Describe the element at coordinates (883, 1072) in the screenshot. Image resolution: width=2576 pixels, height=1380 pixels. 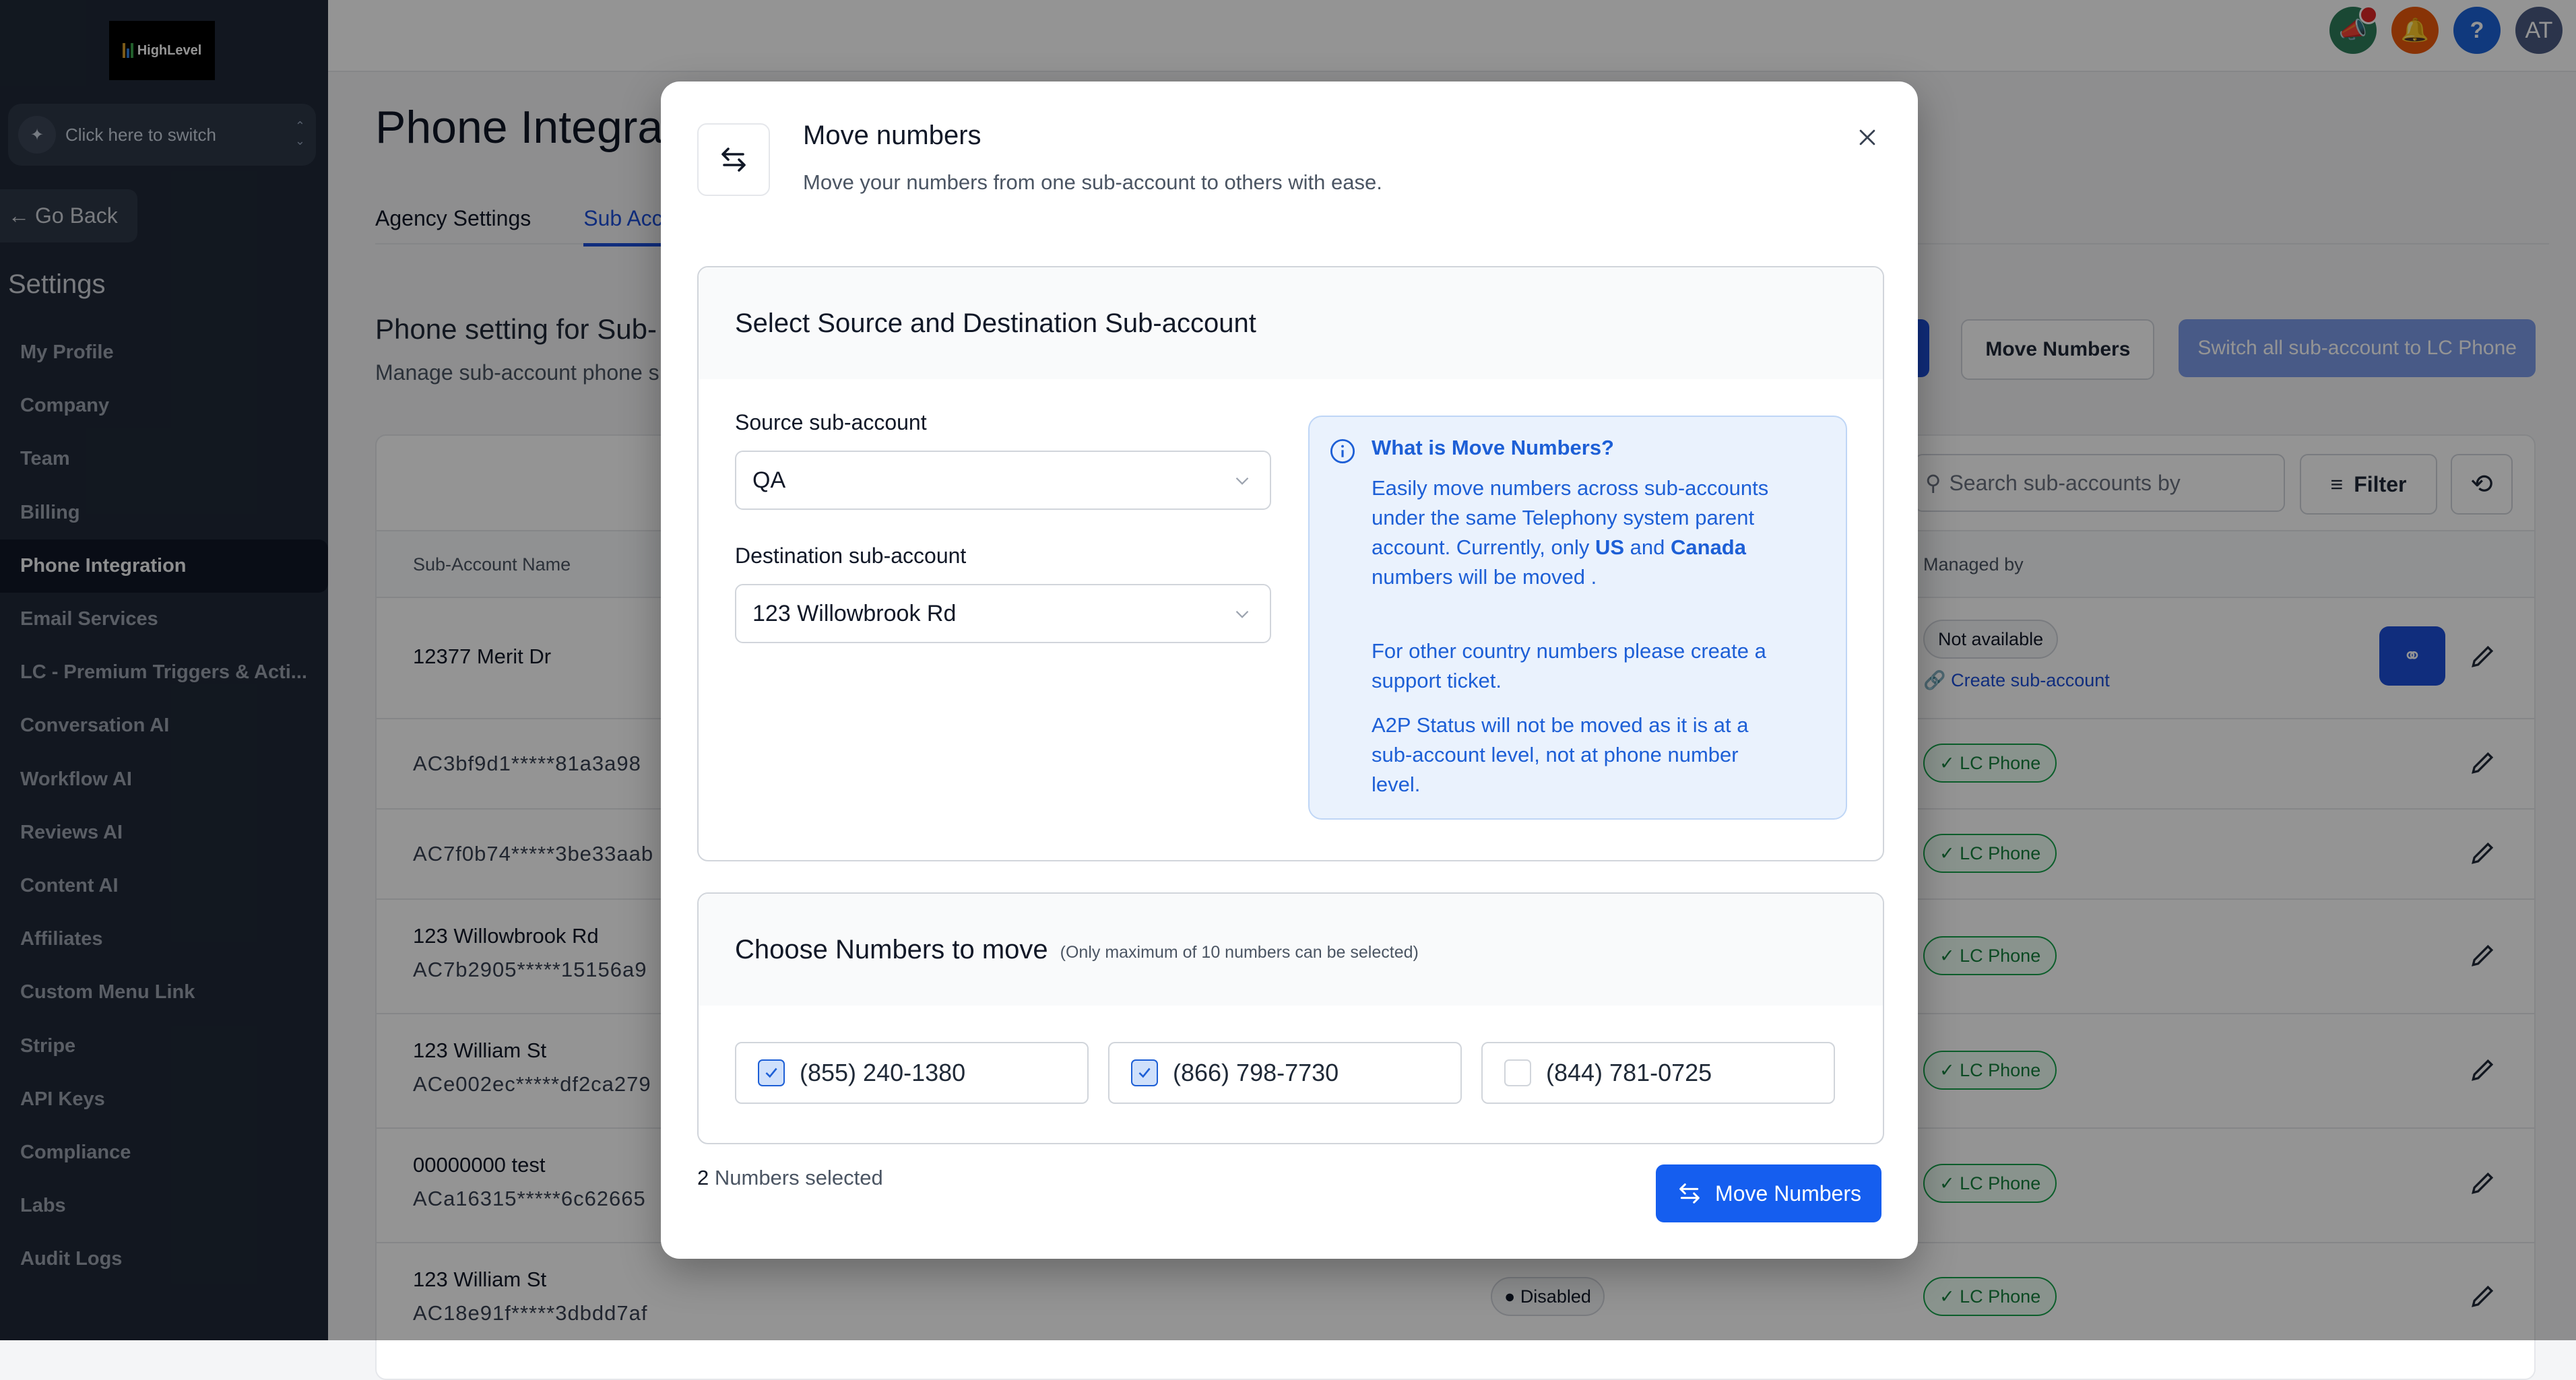
I see `phone-number-label: (855) 240-1380` at that location.